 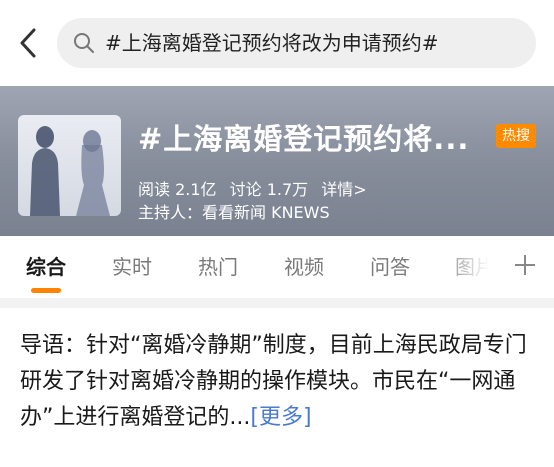 What do you see at coordinates (516, 136) in the screenshot?
I see `hot-search-badge: 热搜` at bounding box center [516, 136].